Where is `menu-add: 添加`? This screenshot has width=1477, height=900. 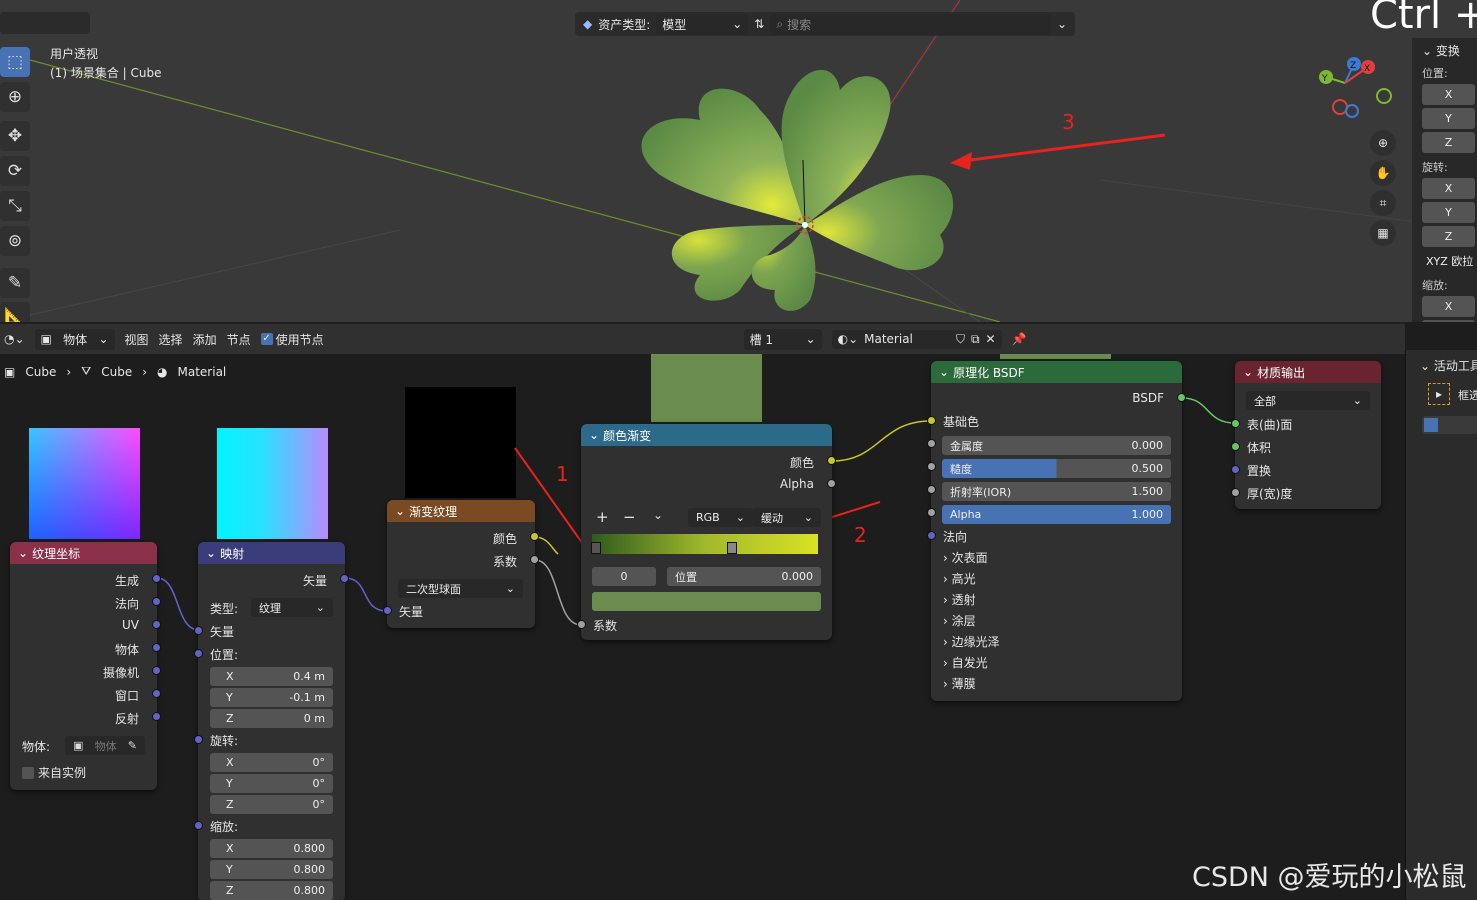
menu-add: 添加 is located at coordinates (205, 339).